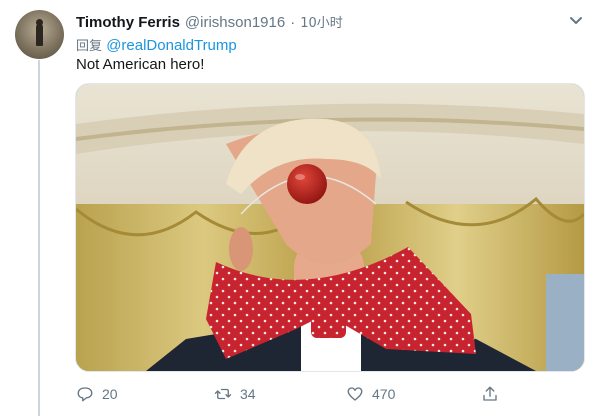 The width and height of the screenshot is (602, 416). What do you see at coordinates (370, 394) in the screenshot?
I see `like-button: 470` at bounding box center [370, 394].